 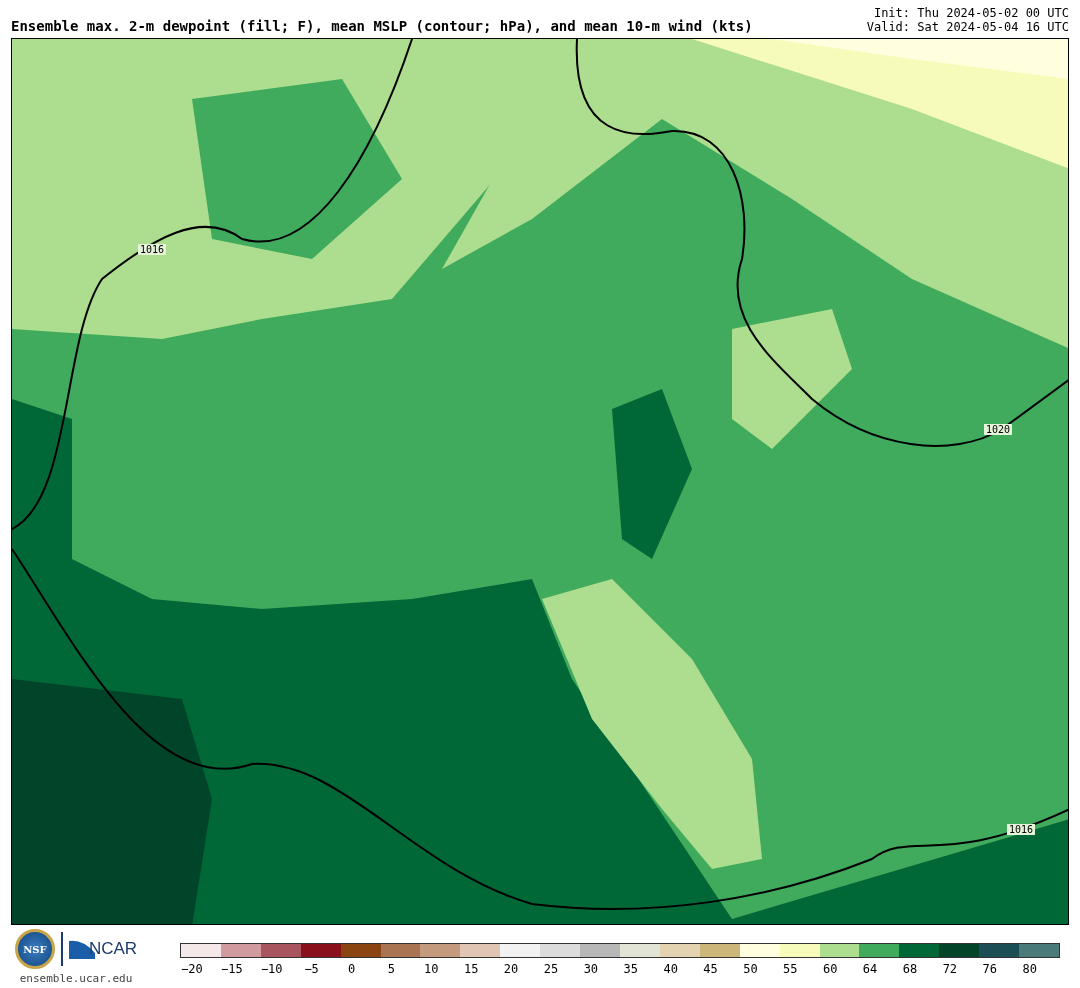 What do you see at coordinates (998, 429) in the screenshot?
I see `contour-label: 1020` at bounding box center [998, 429].